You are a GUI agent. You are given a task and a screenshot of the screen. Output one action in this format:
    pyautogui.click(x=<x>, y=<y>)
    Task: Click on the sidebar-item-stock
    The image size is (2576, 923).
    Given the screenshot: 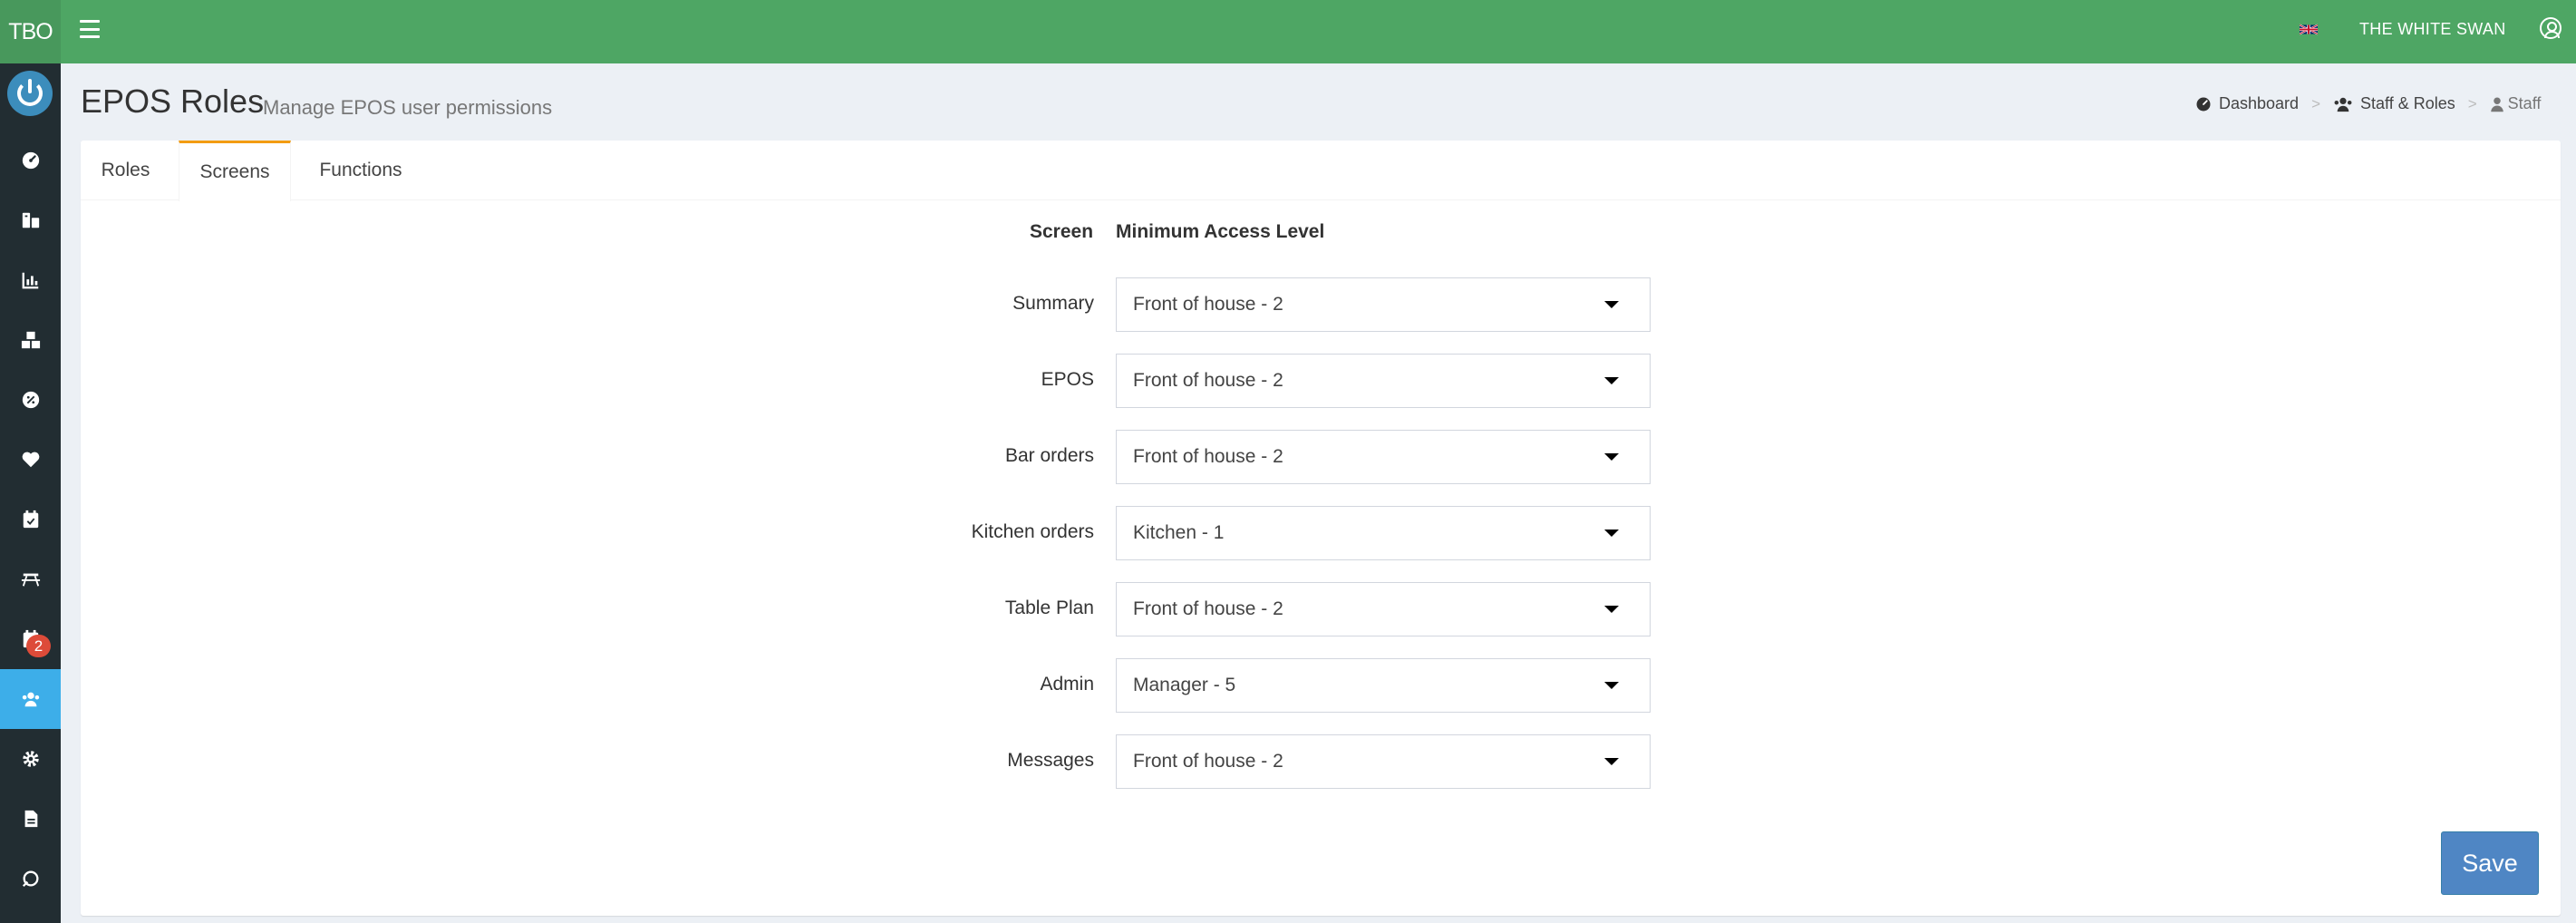 What is the action you would take?
    pyautogui.click(x=30, y=340)
    